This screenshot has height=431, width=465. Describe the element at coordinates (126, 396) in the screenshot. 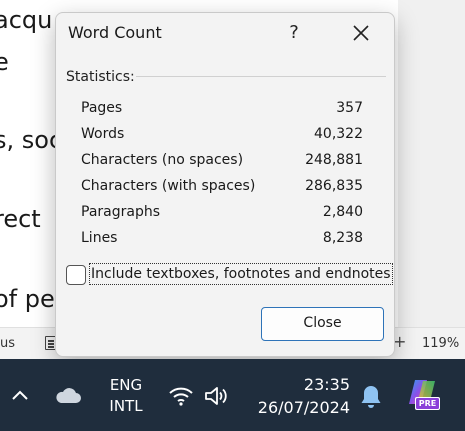

I see `input-language-indicator: ENG INTL` at that location.